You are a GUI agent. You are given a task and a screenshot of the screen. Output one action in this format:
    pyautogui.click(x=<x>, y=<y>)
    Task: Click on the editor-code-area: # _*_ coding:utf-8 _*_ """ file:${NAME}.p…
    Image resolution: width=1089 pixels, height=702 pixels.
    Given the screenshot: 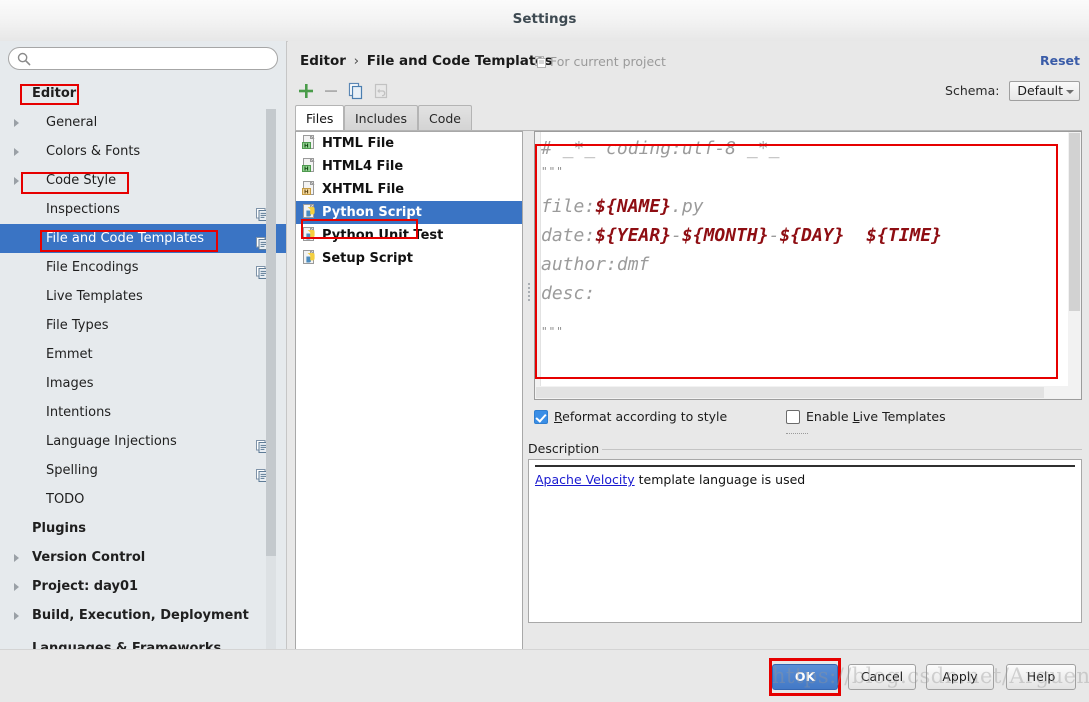 What is the action you would take?
    pyautogui.click(x=811, y=235)
    